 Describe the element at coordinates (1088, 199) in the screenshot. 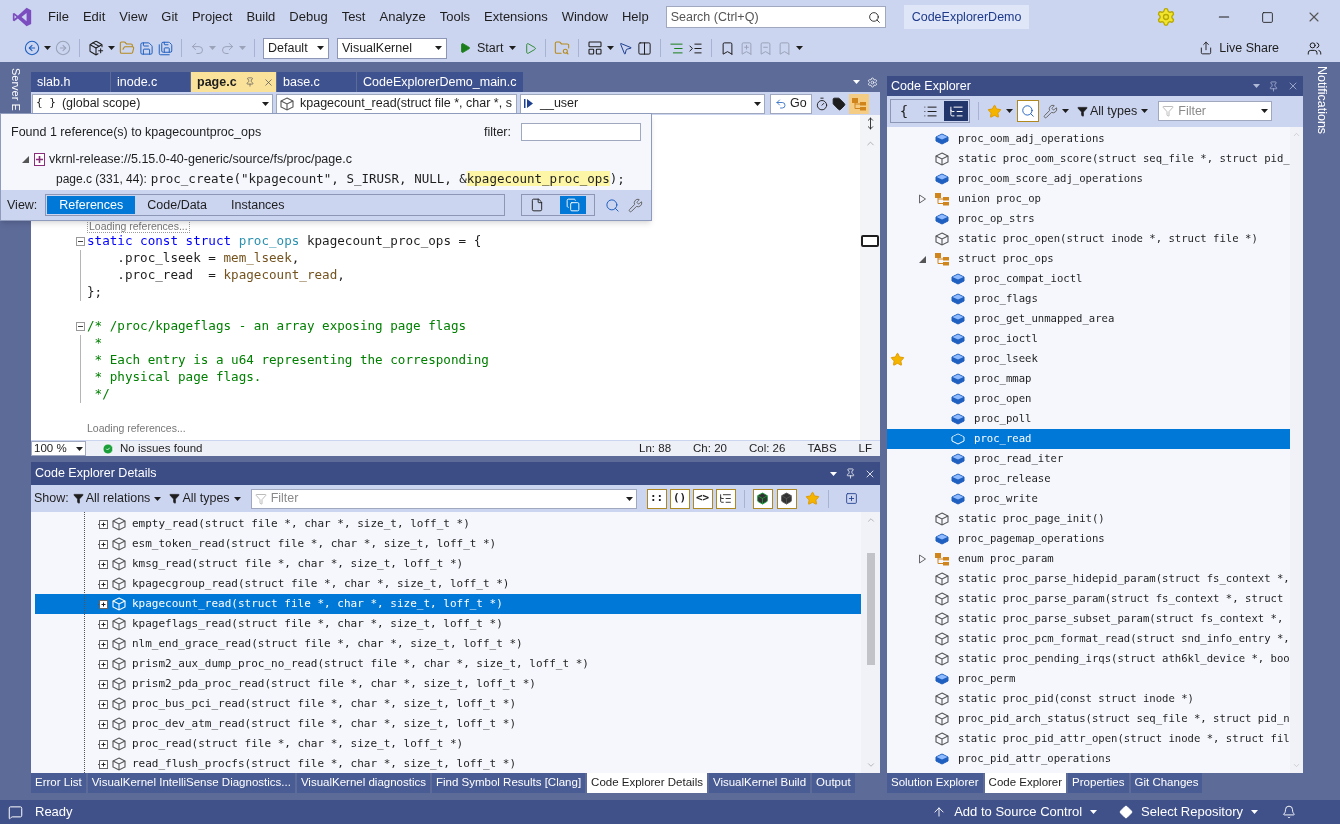

I see `symbol-row: union proc_op` at that location.